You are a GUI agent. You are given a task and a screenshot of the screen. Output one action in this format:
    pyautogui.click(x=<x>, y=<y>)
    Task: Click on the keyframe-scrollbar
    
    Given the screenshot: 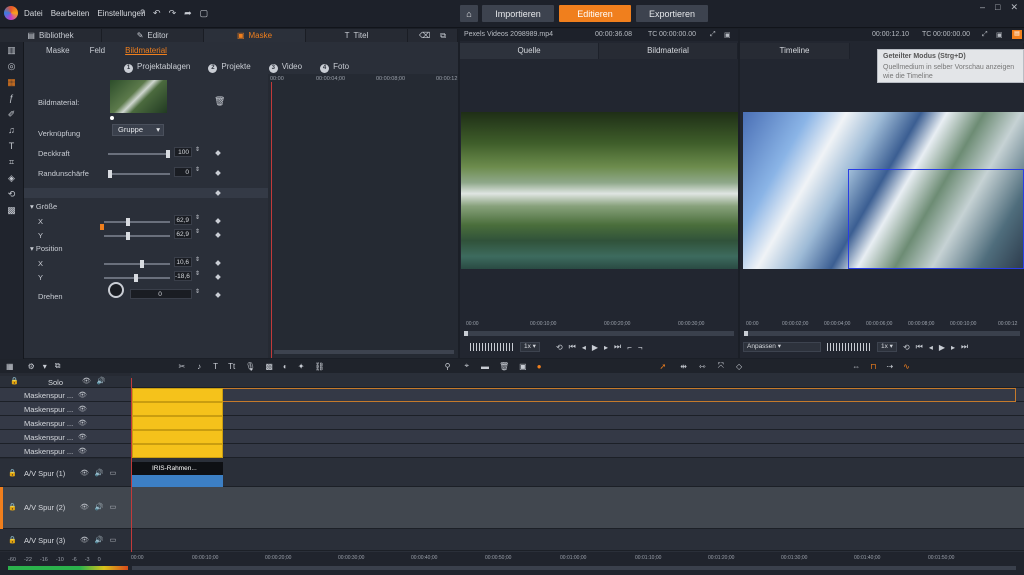 What is the action you would take?
    pyautogui.click(x=364, y=352)
    